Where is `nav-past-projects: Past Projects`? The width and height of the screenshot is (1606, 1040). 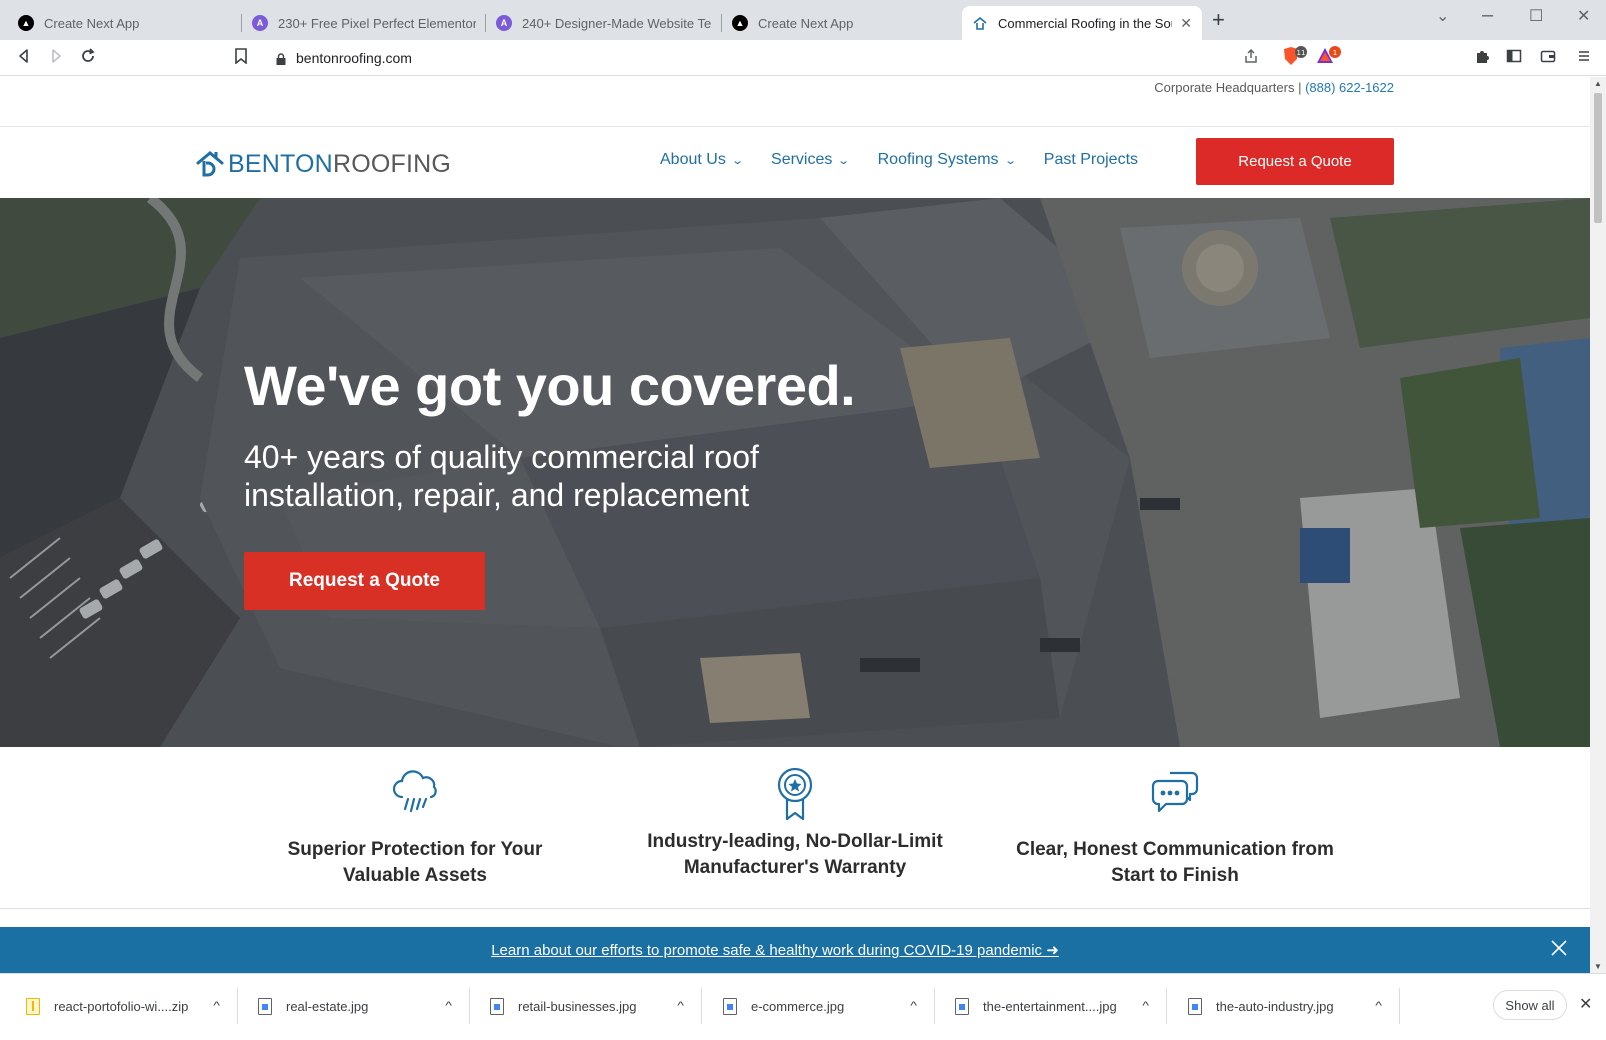 nav-past-projects: Past Projects is located at coordinates (1091, 160).